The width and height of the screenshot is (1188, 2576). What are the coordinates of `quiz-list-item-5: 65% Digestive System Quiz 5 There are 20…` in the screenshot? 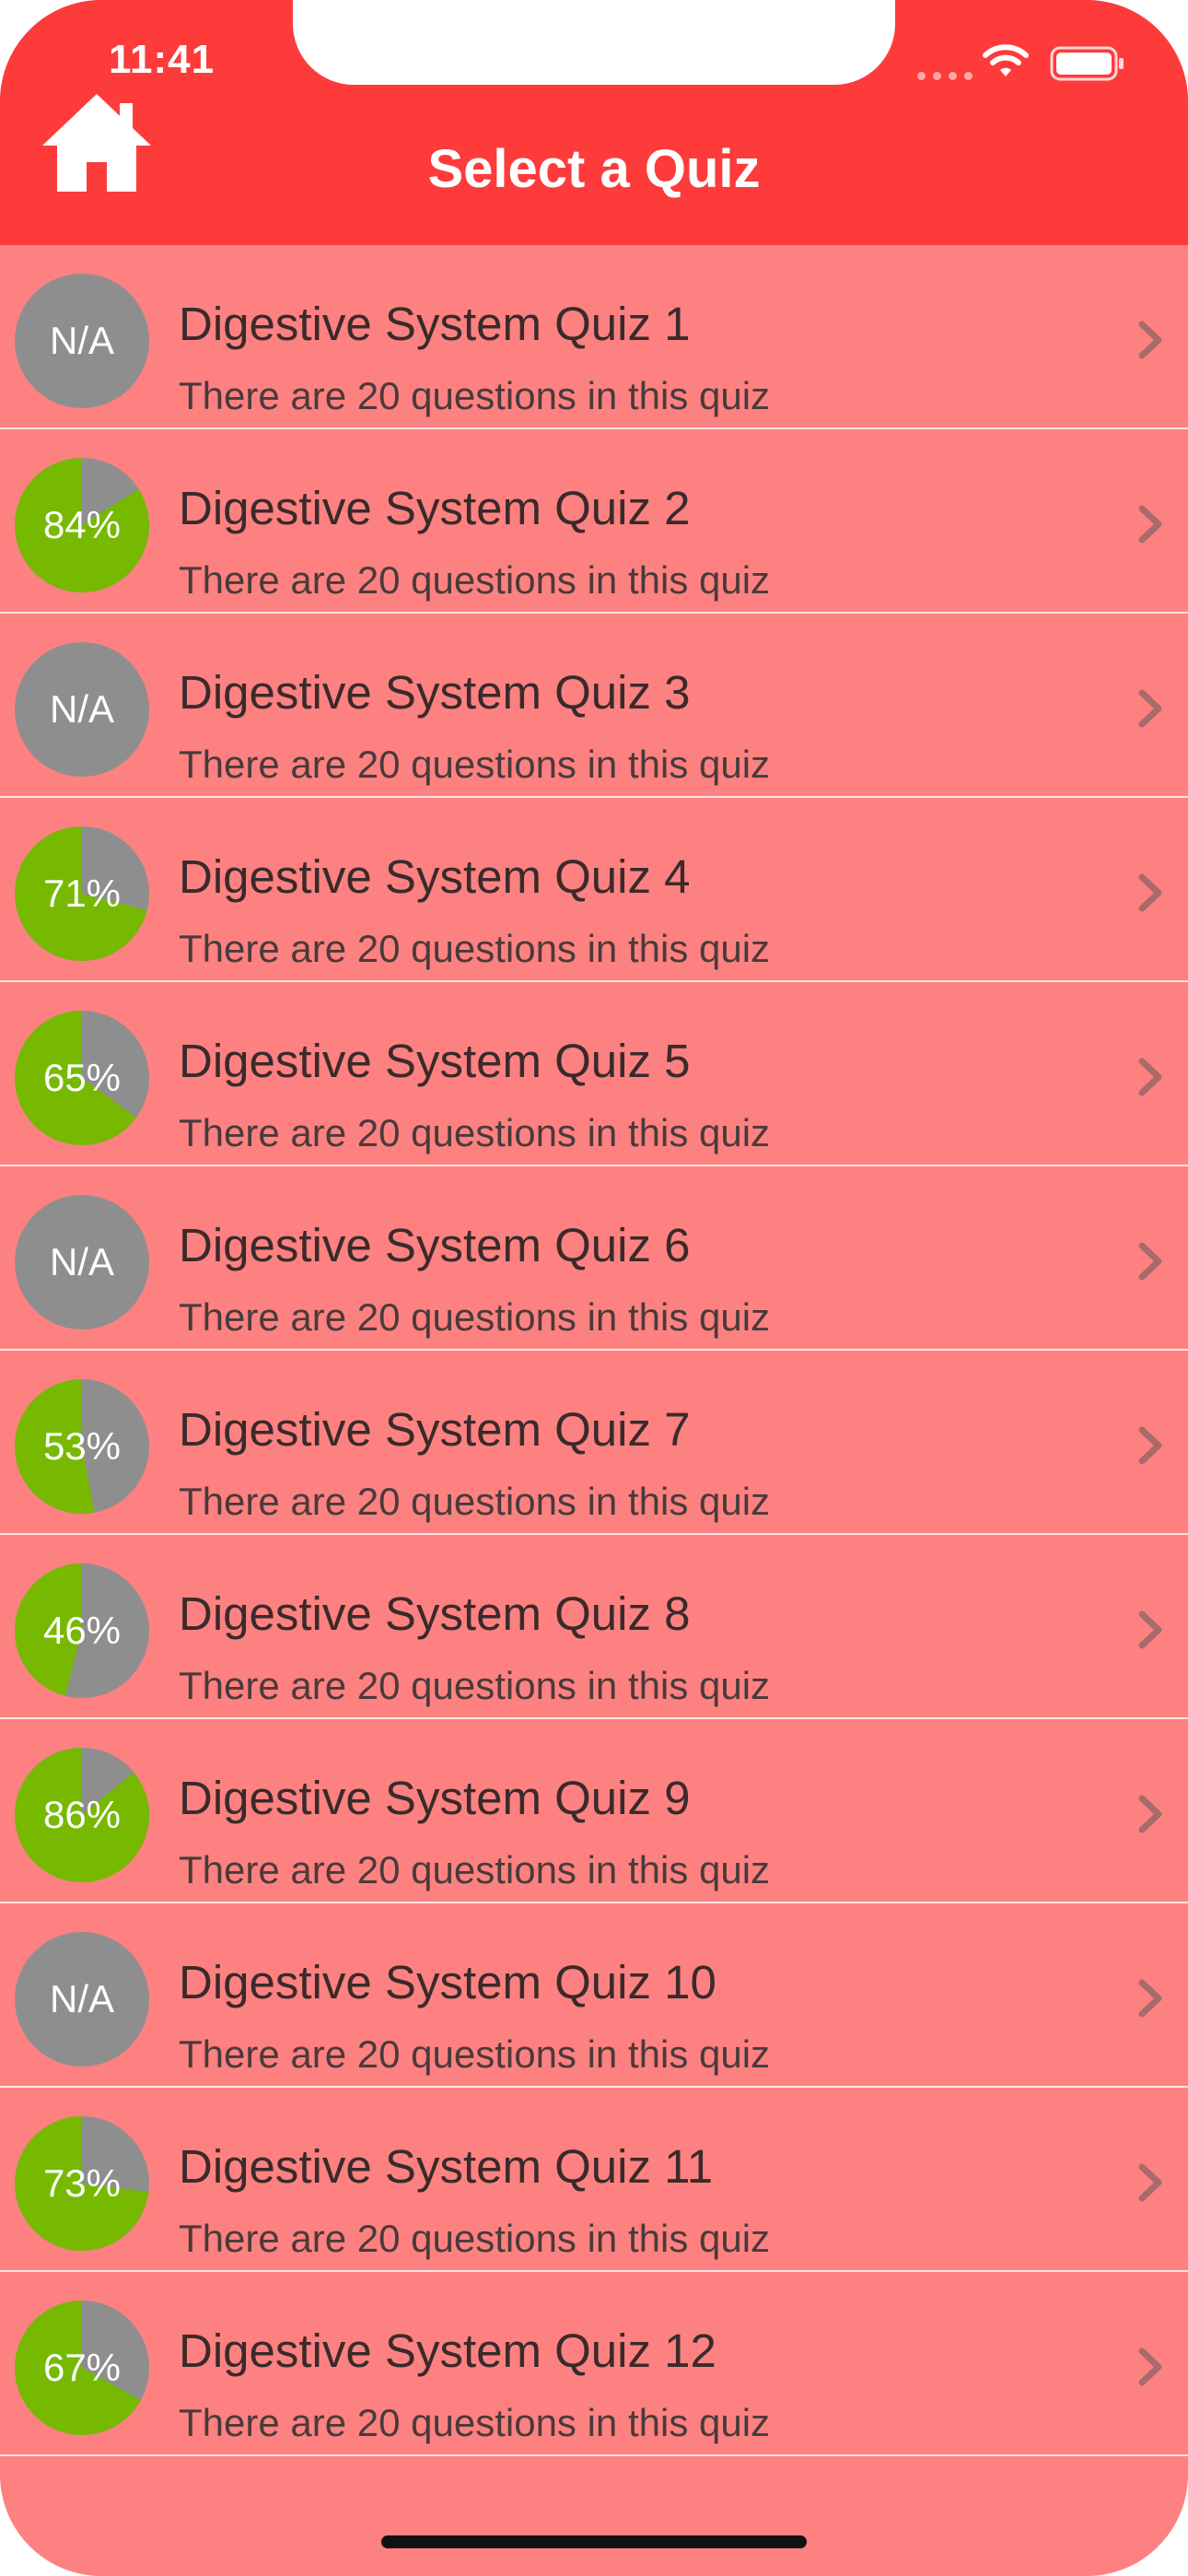 It's located at (594, 1074).